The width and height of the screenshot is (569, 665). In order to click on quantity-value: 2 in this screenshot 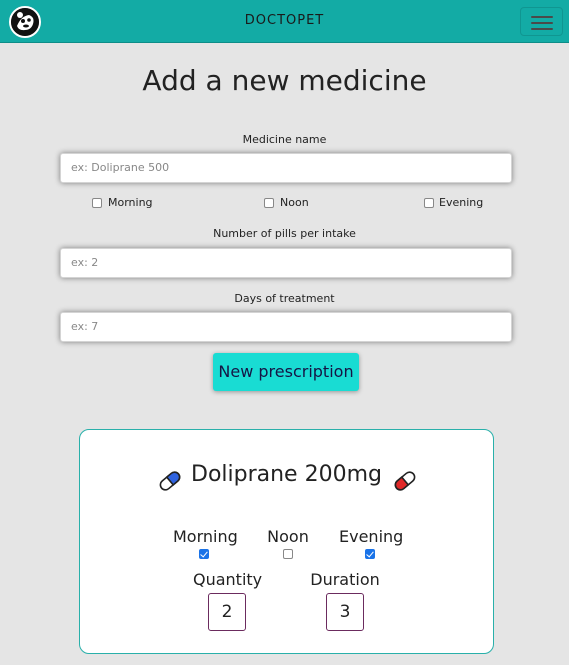, I will do `click(227, 612)`.